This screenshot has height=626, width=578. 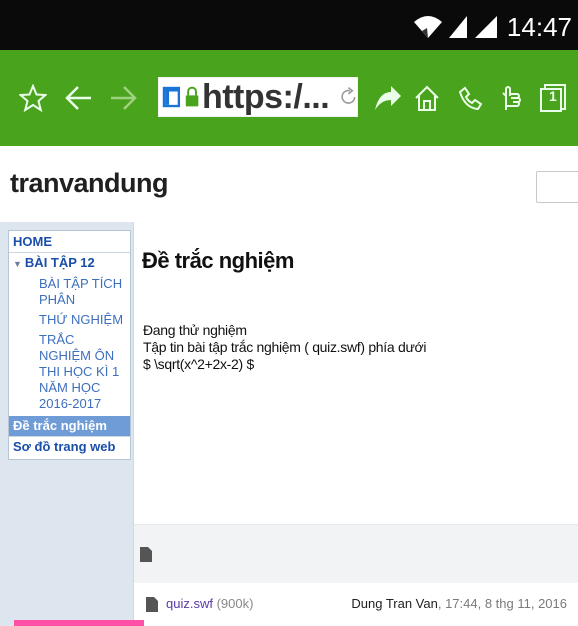 What do you see at coordinates (195, 330) in the screenshot?
I see `content-line: Đang thử nghiệm` at bounding box center [195, 330].